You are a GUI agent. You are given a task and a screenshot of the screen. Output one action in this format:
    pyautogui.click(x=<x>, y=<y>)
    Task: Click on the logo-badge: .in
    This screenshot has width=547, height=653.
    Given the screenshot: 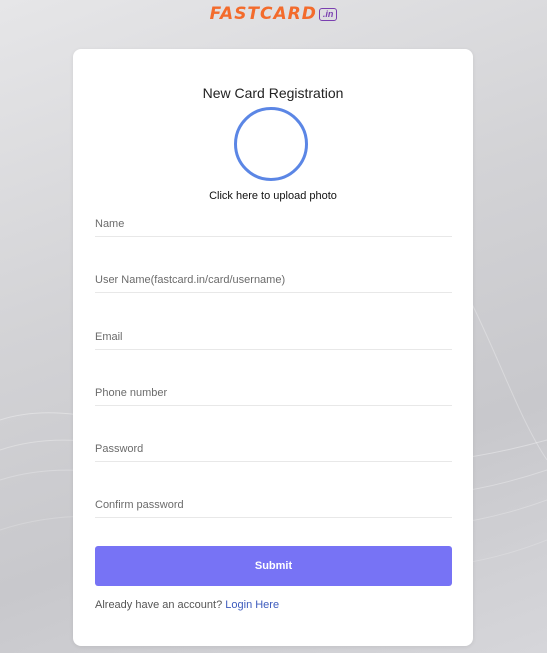 What is the action you would take?
    pyautogui.click(x=328, y=14)
    